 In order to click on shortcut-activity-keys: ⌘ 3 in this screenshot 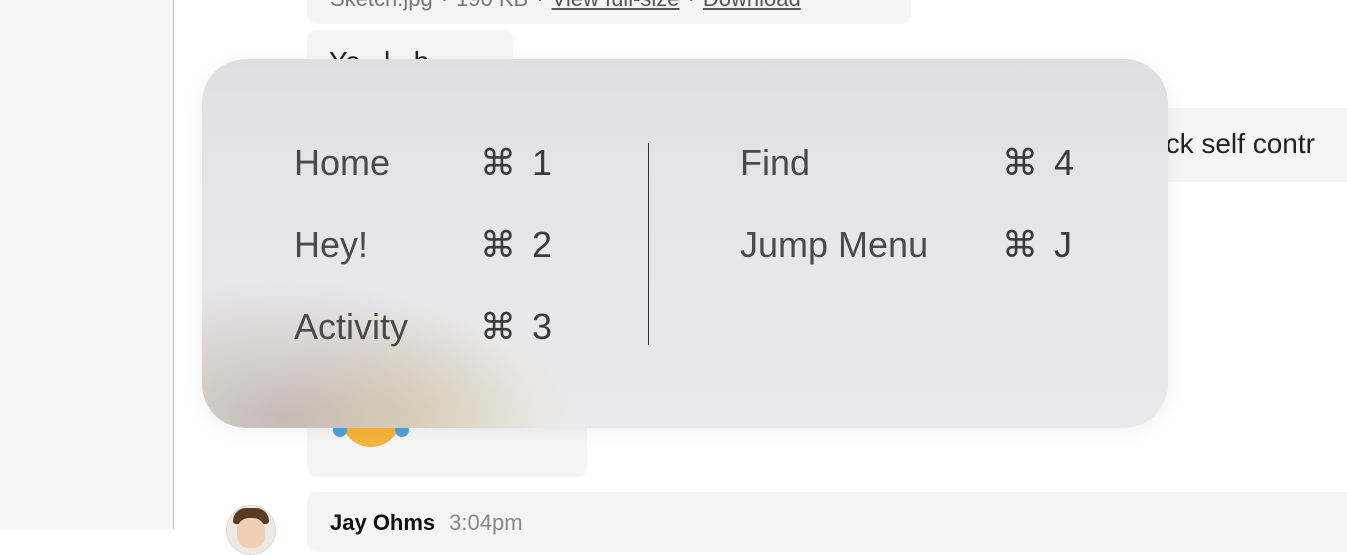, I will do `click(516, 326)`.